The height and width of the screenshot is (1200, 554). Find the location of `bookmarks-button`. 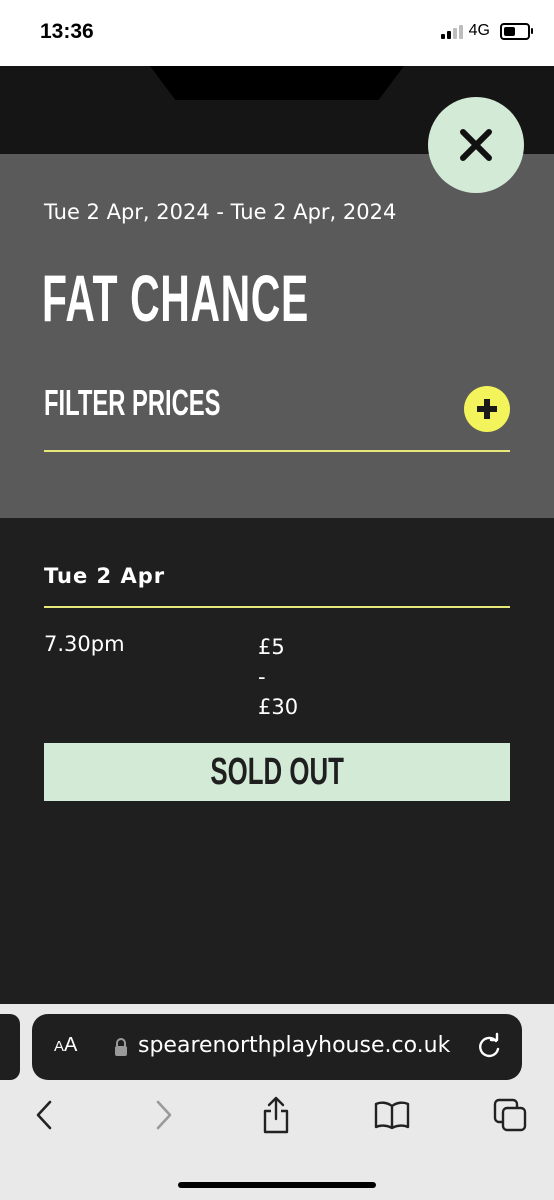

bookmarks-button is located at coordinates (392, 1115).